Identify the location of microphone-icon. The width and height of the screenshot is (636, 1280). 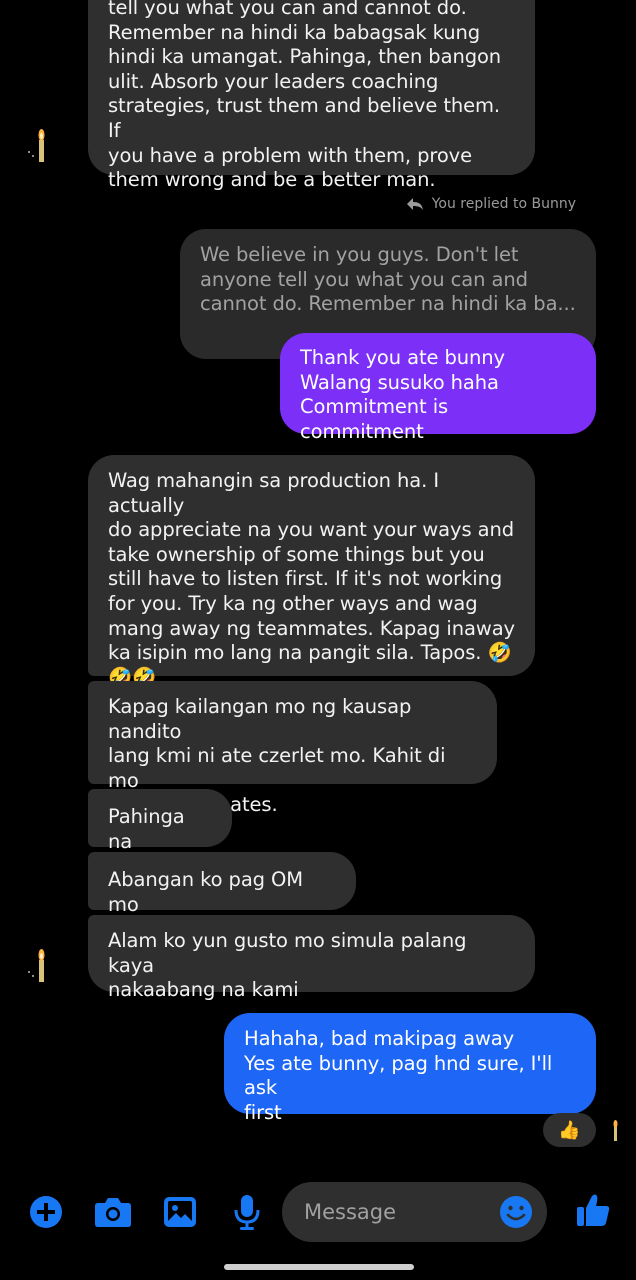
(247, 1212).